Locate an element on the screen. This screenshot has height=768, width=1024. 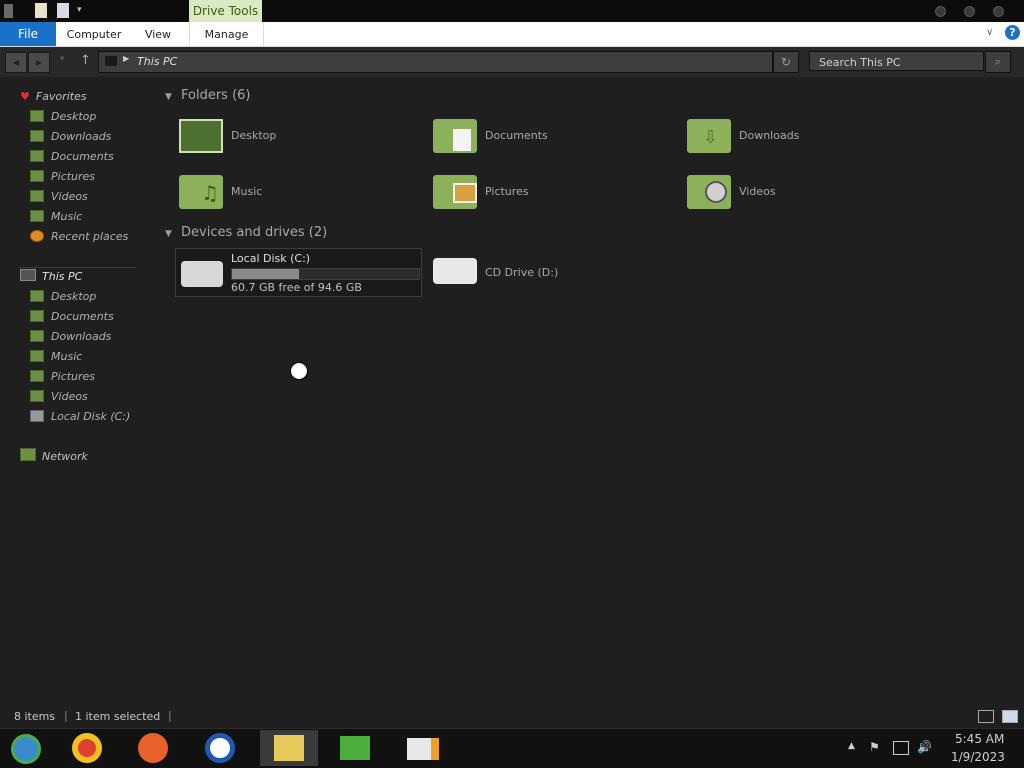
maximize-button is located at coordinates (969, 11).